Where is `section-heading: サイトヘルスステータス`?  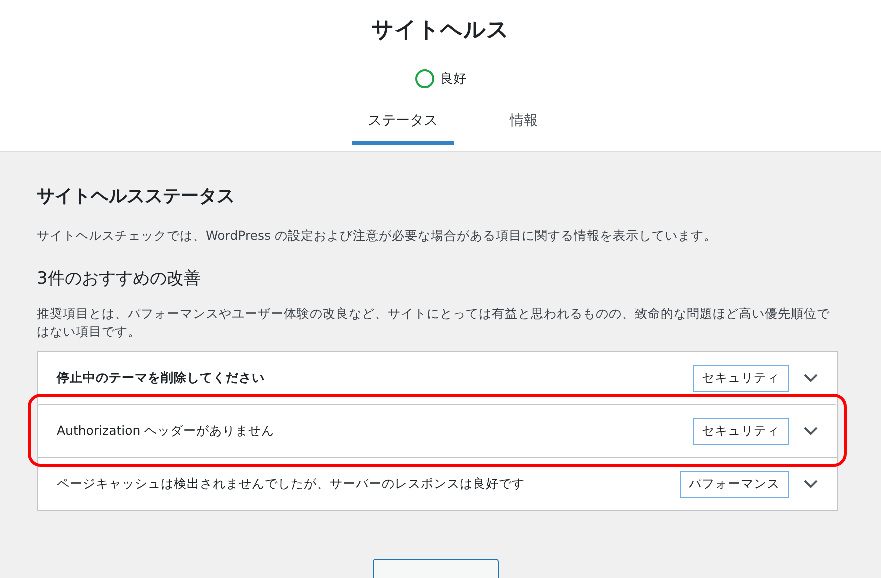
section-heading: サイトヘルスステータス is located at coordinates (136, 197).